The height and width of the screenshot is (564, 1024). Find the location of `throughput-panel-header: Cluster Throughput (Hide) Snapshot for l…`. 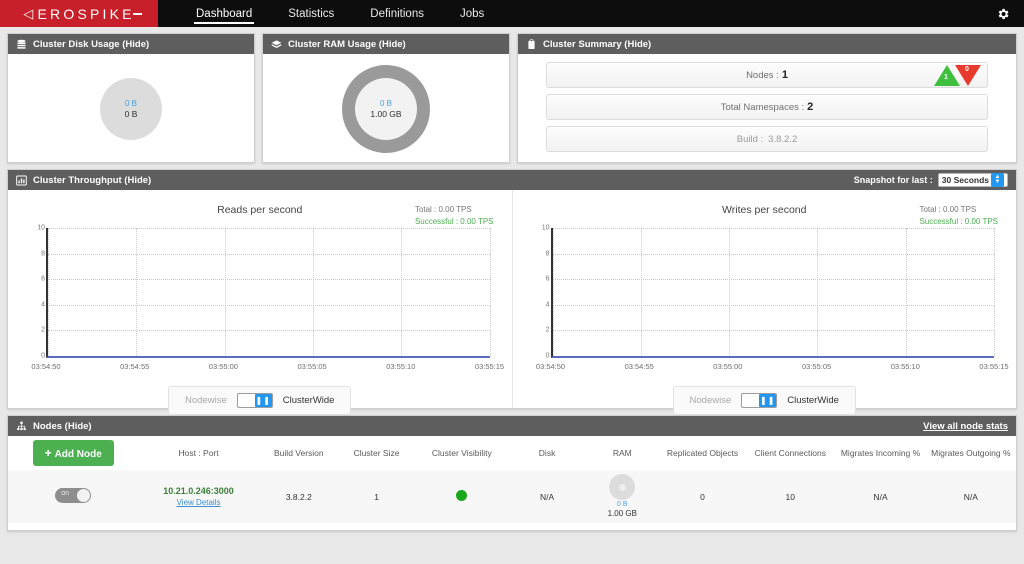

throughput-panel-header: Cluster Throughput (Hide) Snapshot for l… is located at coordinates (512, 180).